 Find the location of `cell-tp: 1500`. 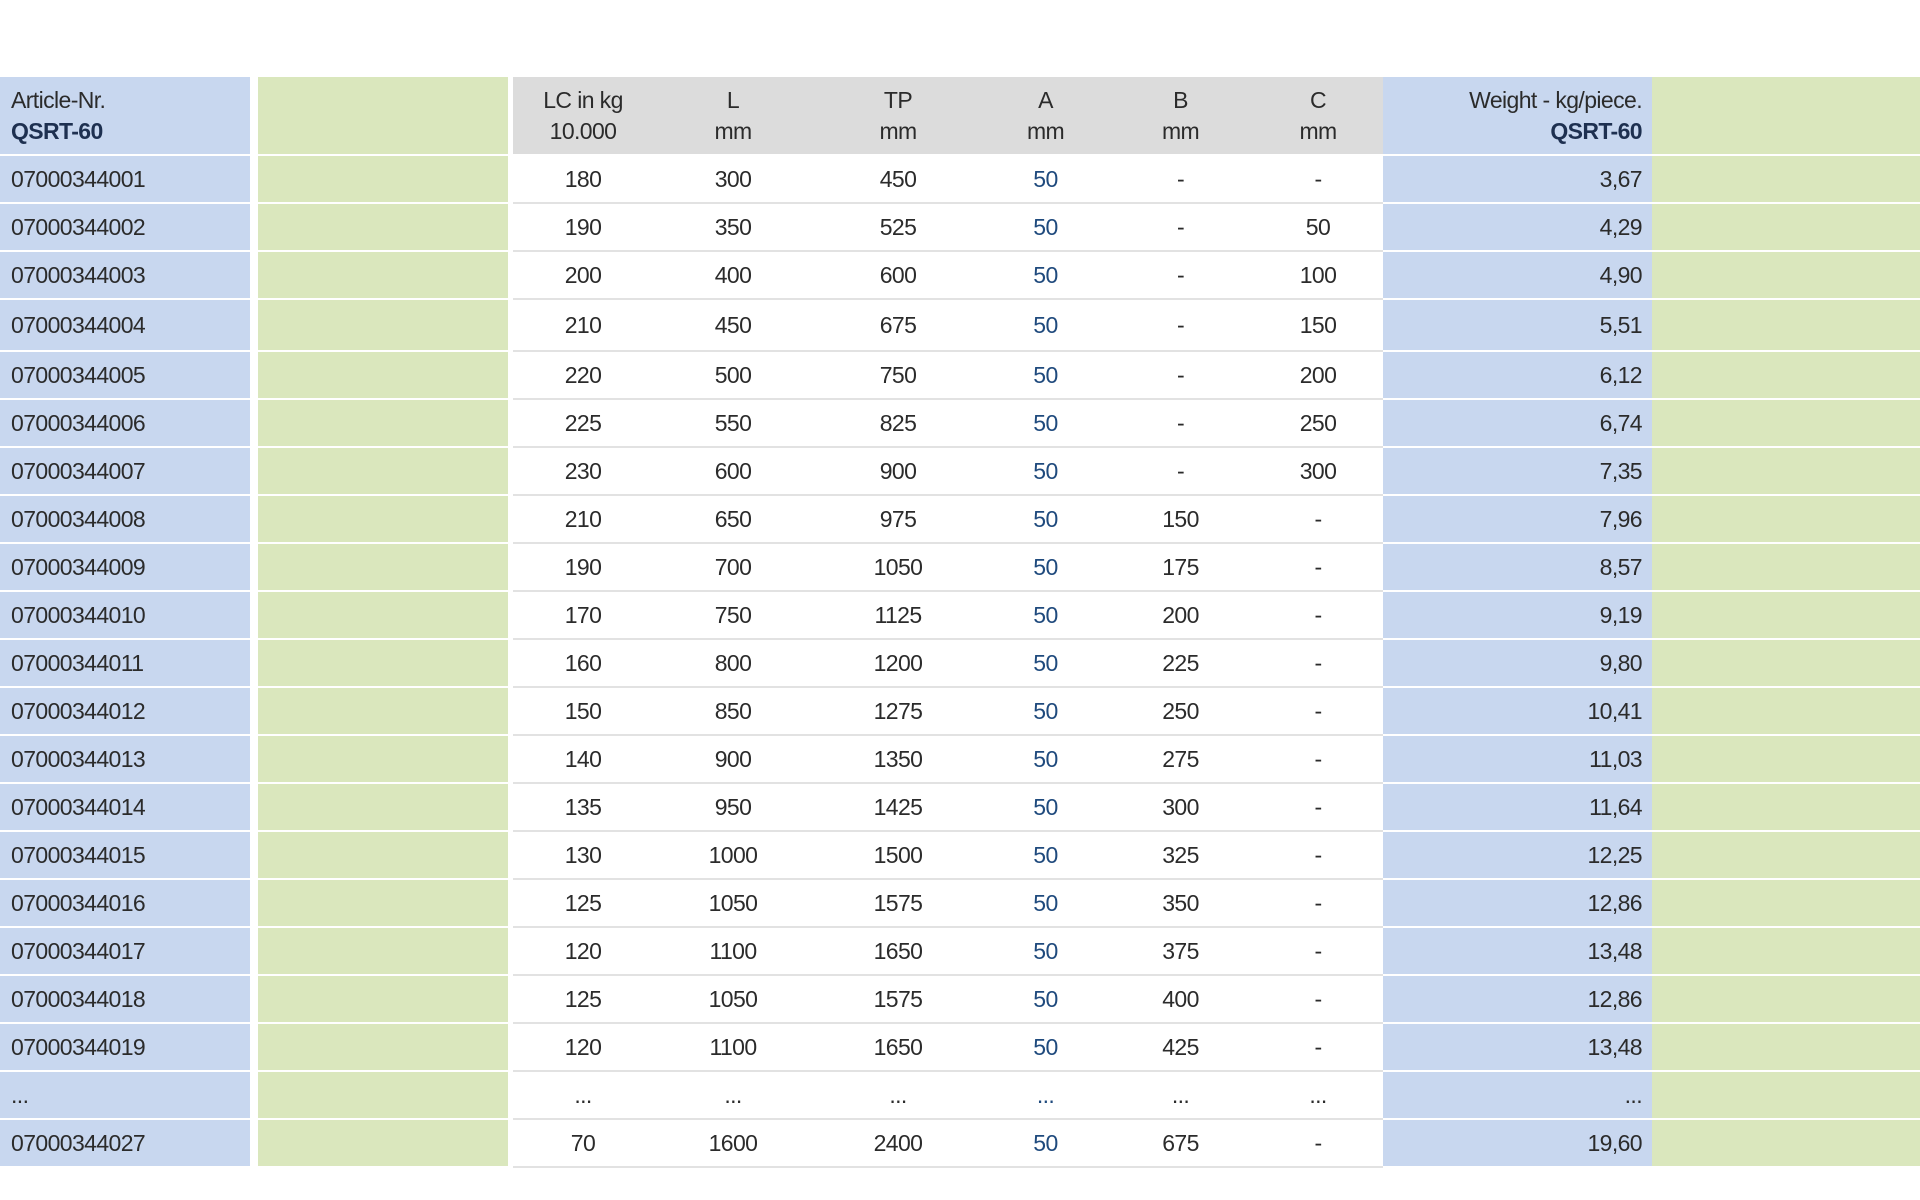

cell-tp: 1500 is located at coordinates (898, 855).